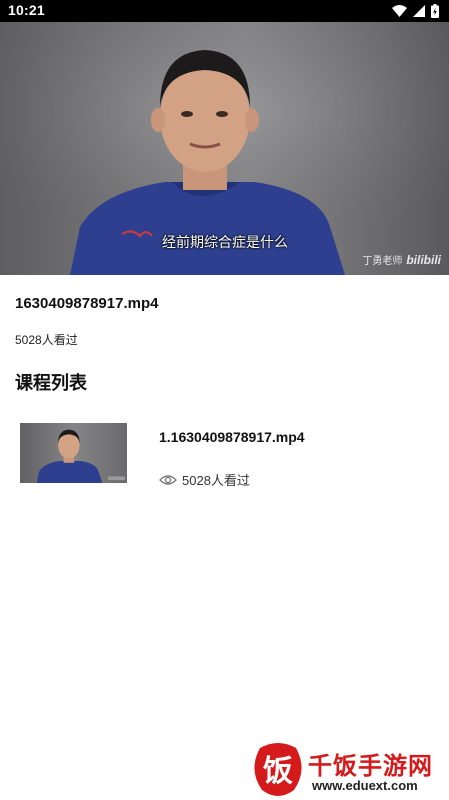 The height and width of the screenshot is (800, 449). I want to click on site-name: 千饭手游网, so click(370, 766).